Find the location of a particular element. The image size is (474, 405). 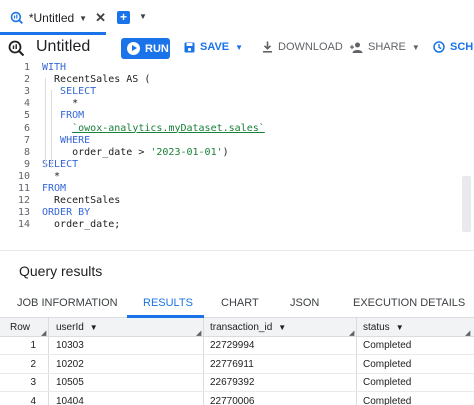

table-row: 1 10303 22729994 Completed is located at coordinates (237, 346).